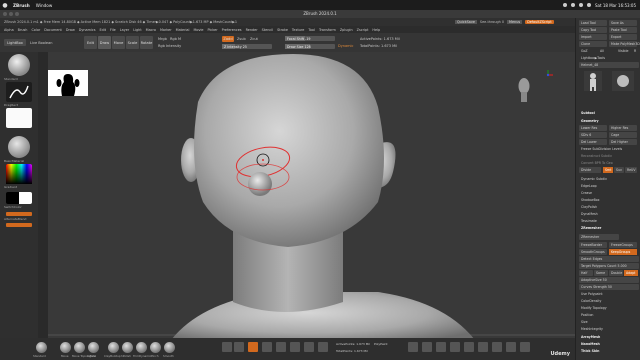 This screenshot has width=640, height=360. I want to click on menu-brush: Brush, so click(23, 30).